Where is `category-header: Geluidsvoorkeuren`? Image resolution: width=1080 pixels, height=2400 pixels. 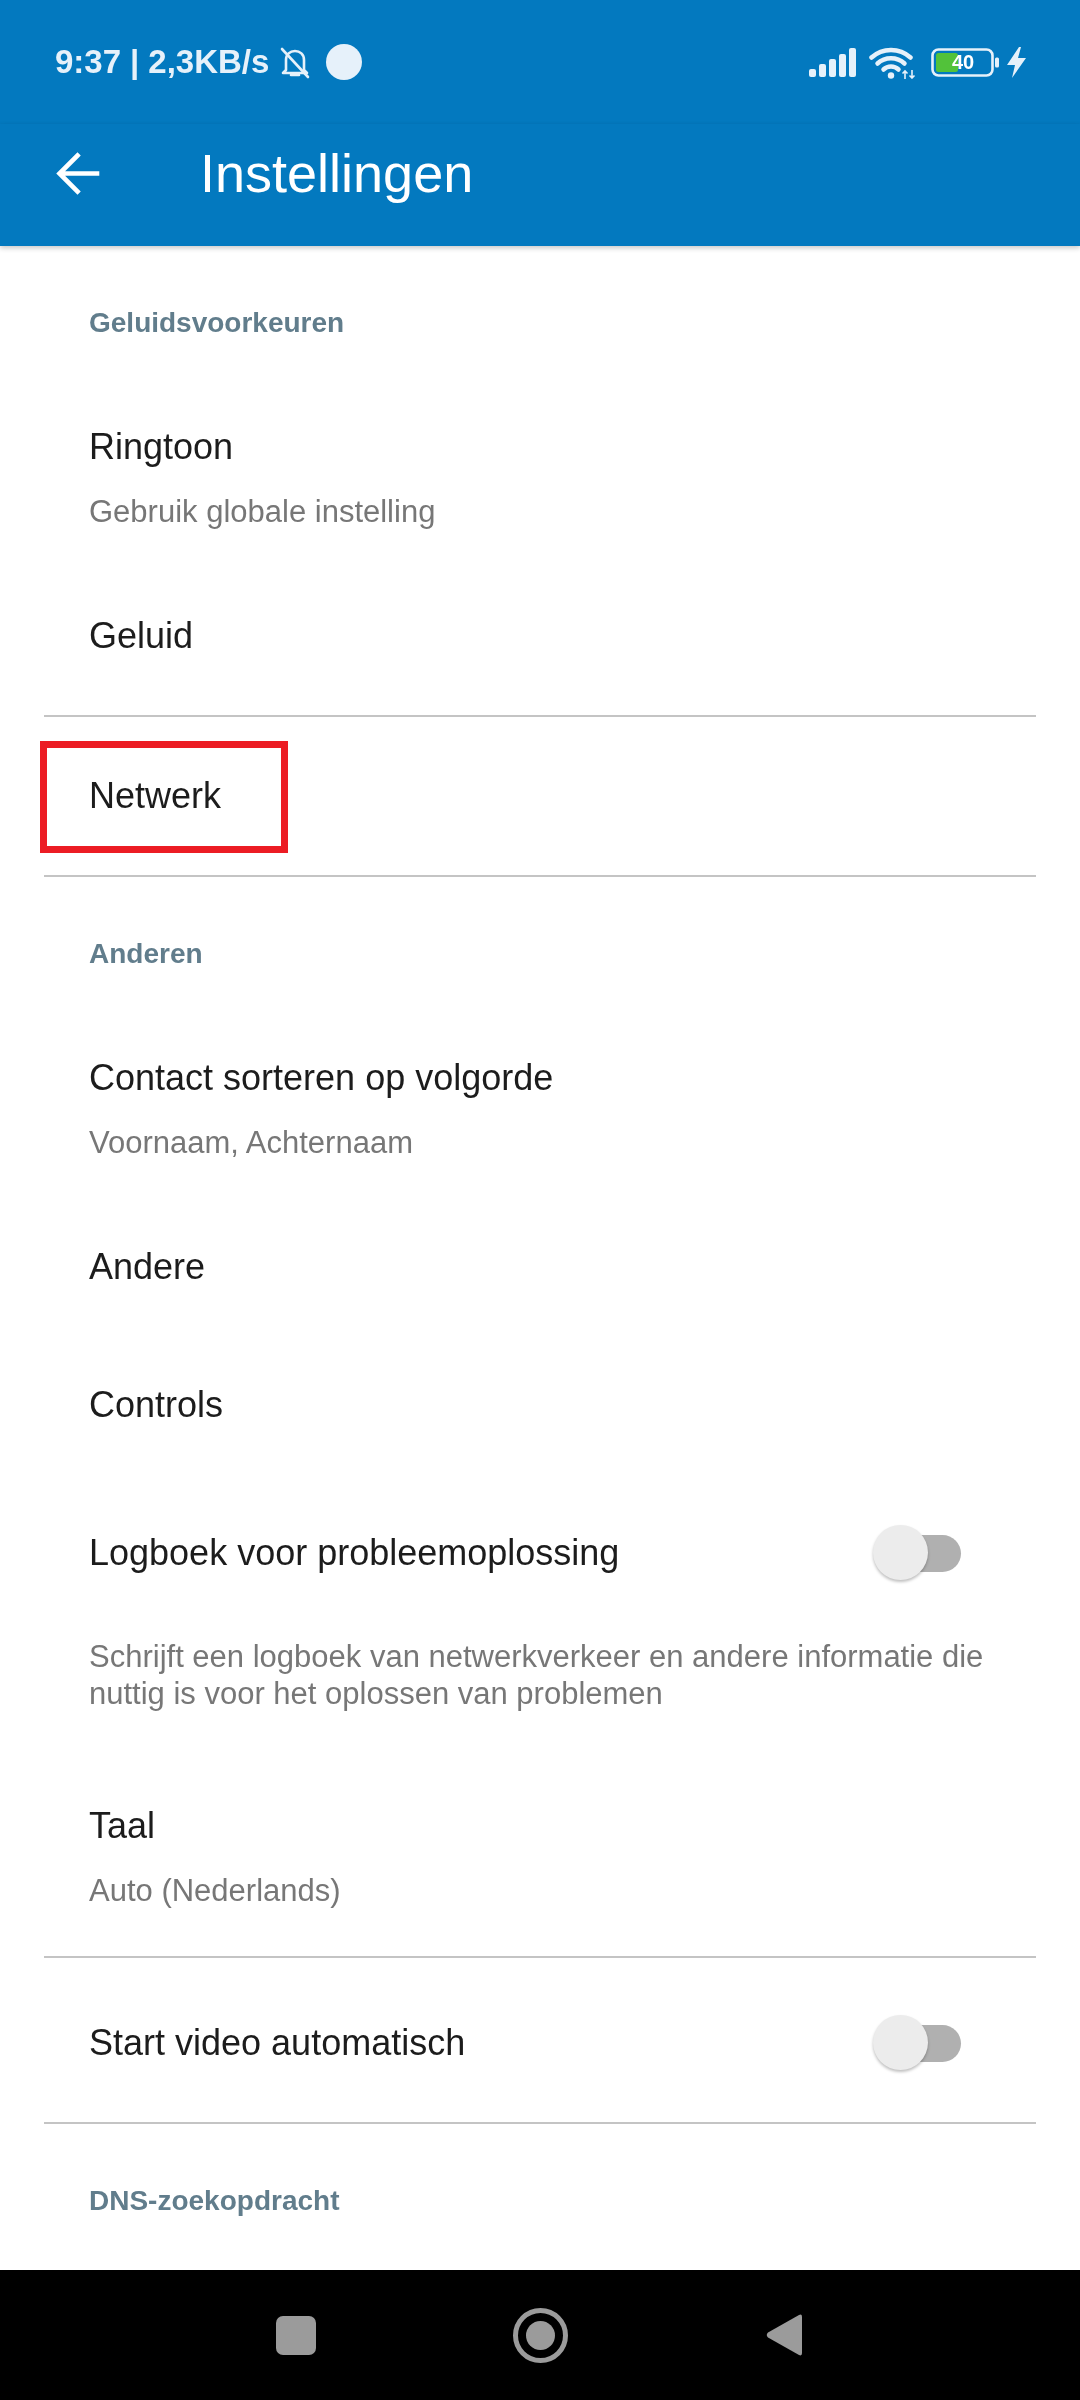
category-header: Geluidsvoorkeuren is located at coordinates (217, 323).